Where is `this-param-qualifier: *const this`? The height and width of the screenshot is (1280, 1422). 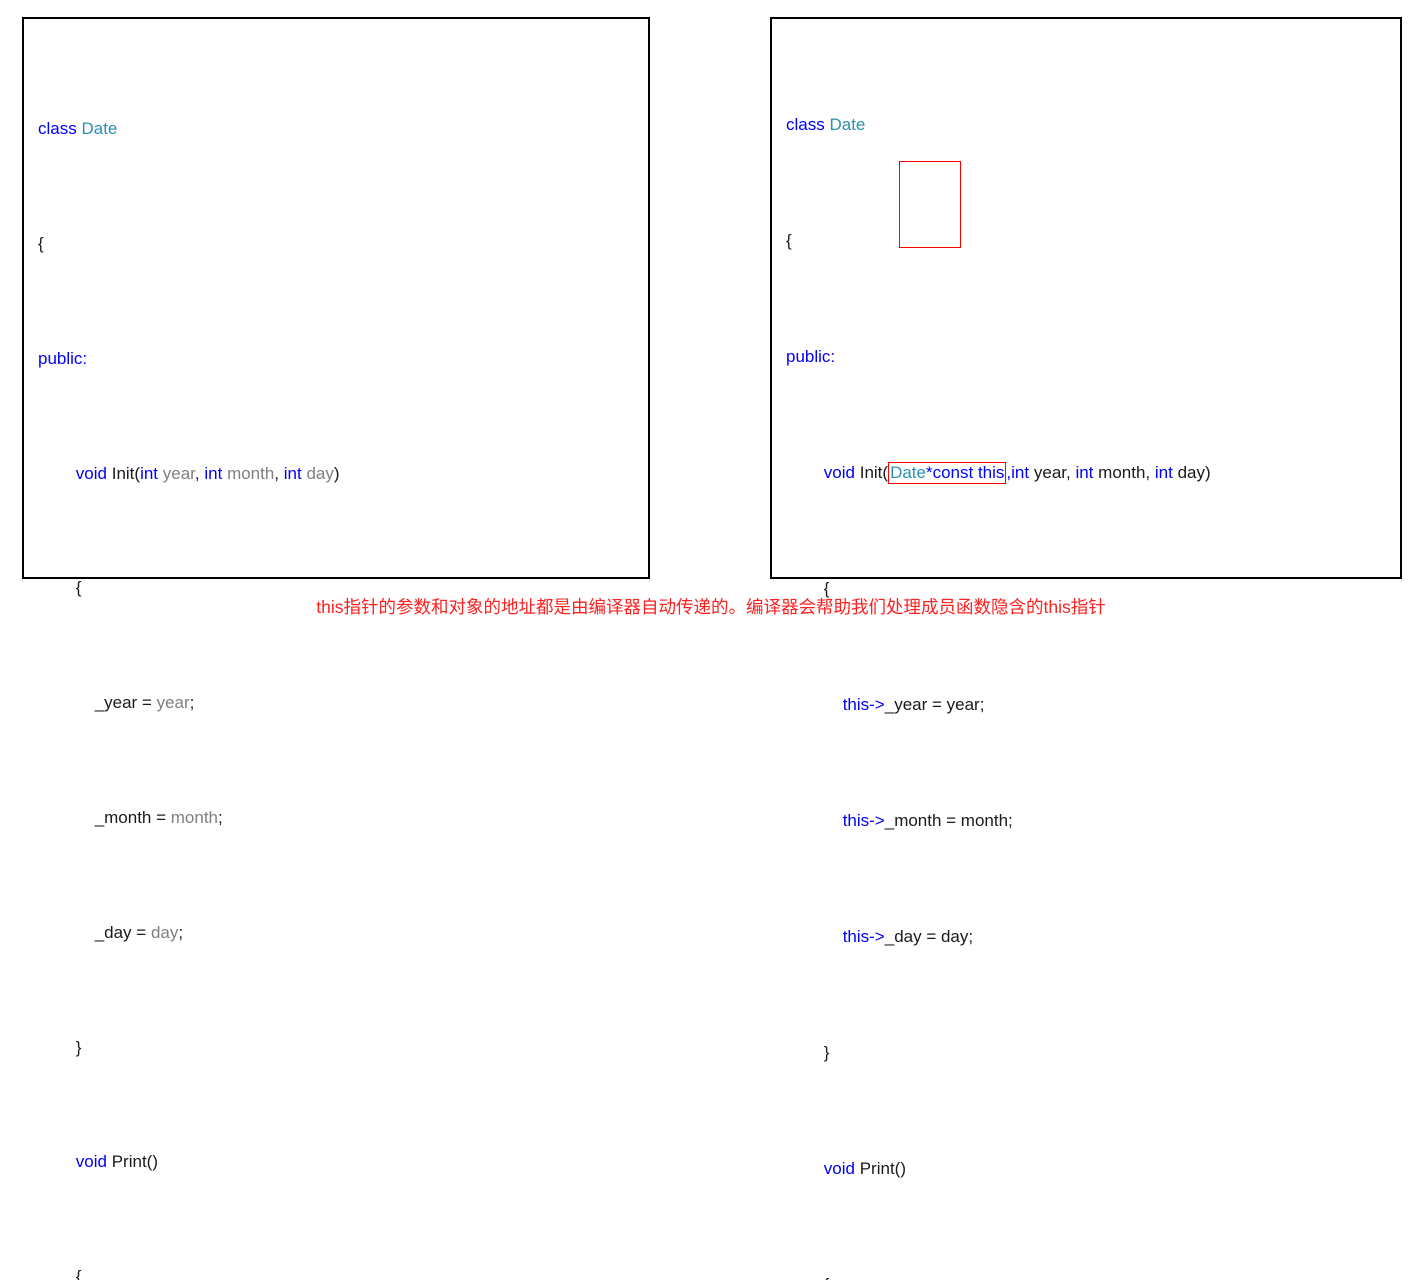
this-param-qualifier: *const this is located at coordinates (965, 472).